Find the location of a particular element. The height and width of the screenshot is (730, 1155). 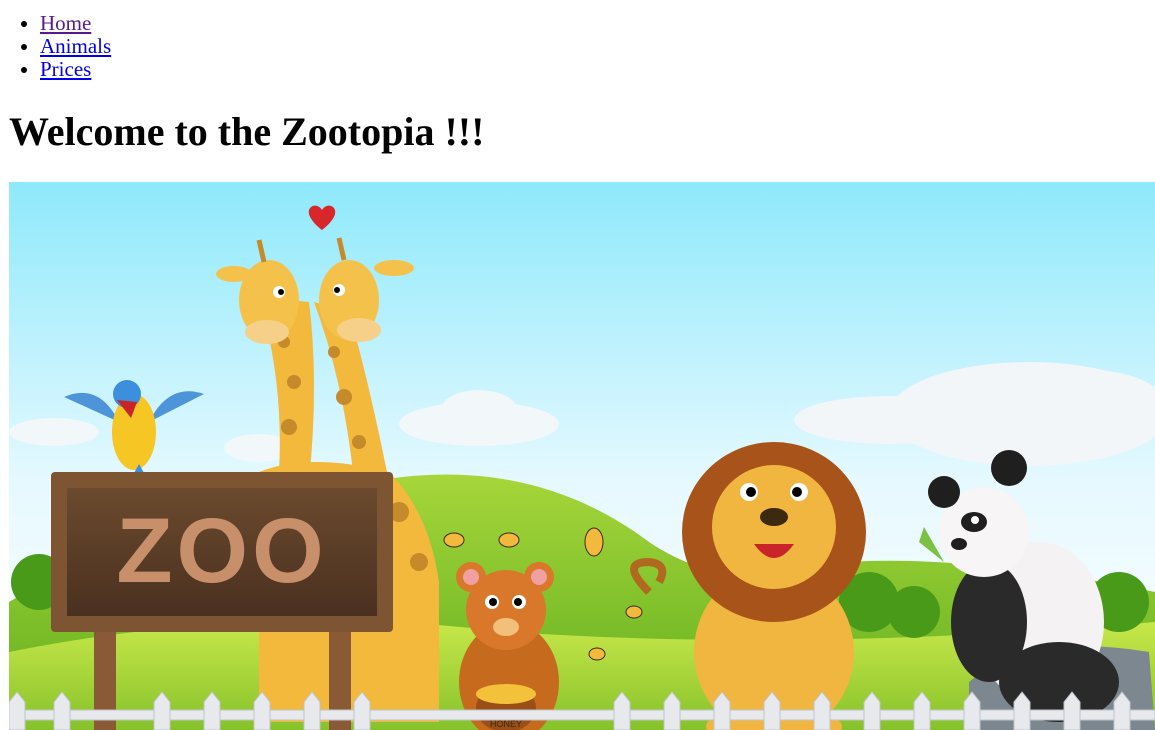

nav-item-animals: Animals is located at coordinates (597, 46).